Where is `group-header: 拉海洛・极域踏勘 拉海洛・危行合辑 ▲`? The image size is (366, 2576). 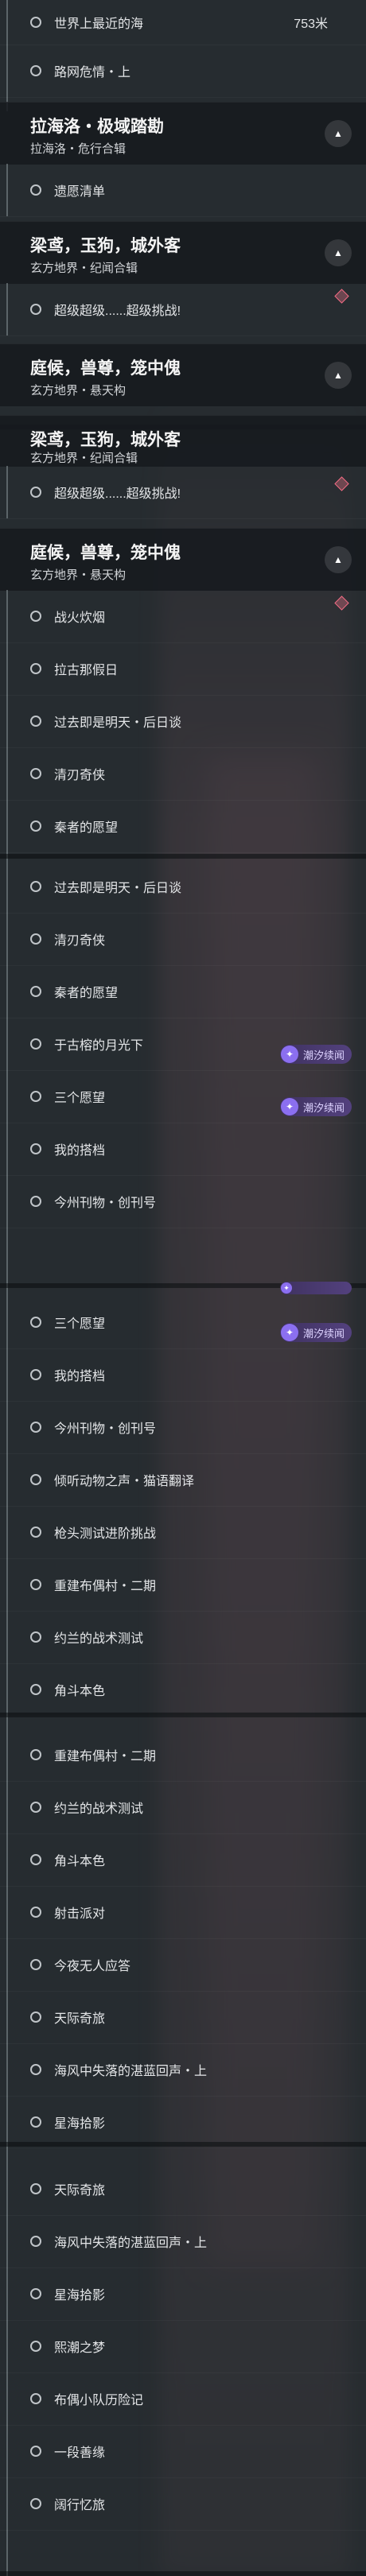
group-header: 拉海洛・极域踏勘 拉海洛・危行合辑 ▲ is located at coordinates (183, 133).